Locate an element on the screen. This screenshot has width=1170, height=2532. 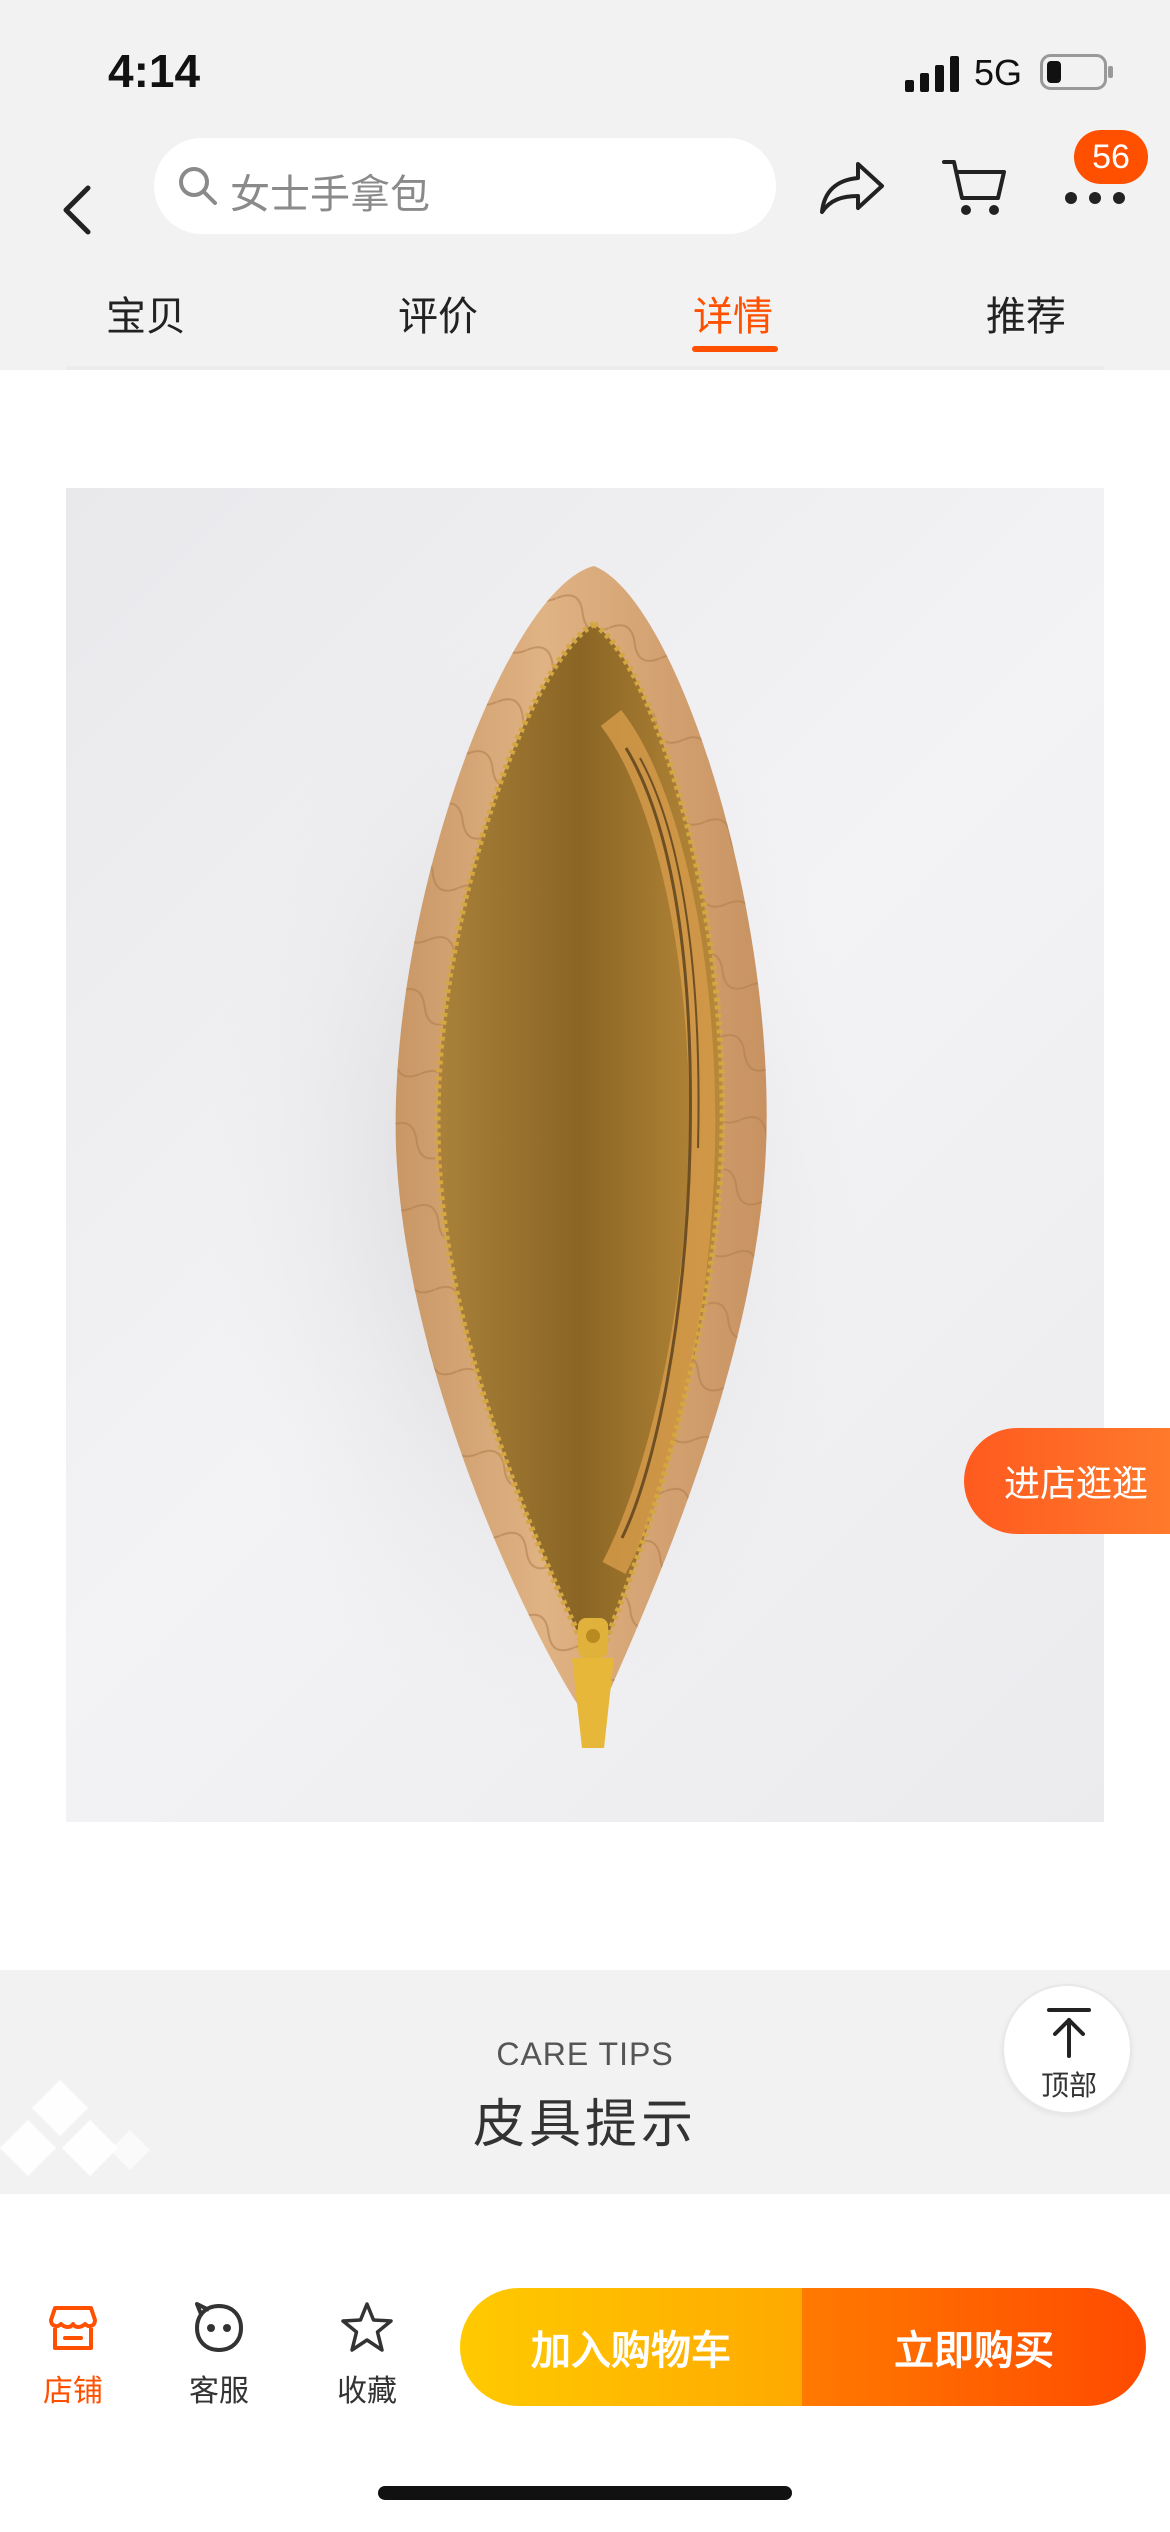
tab-reviews: 评价 is located at coordinates (438, 322).